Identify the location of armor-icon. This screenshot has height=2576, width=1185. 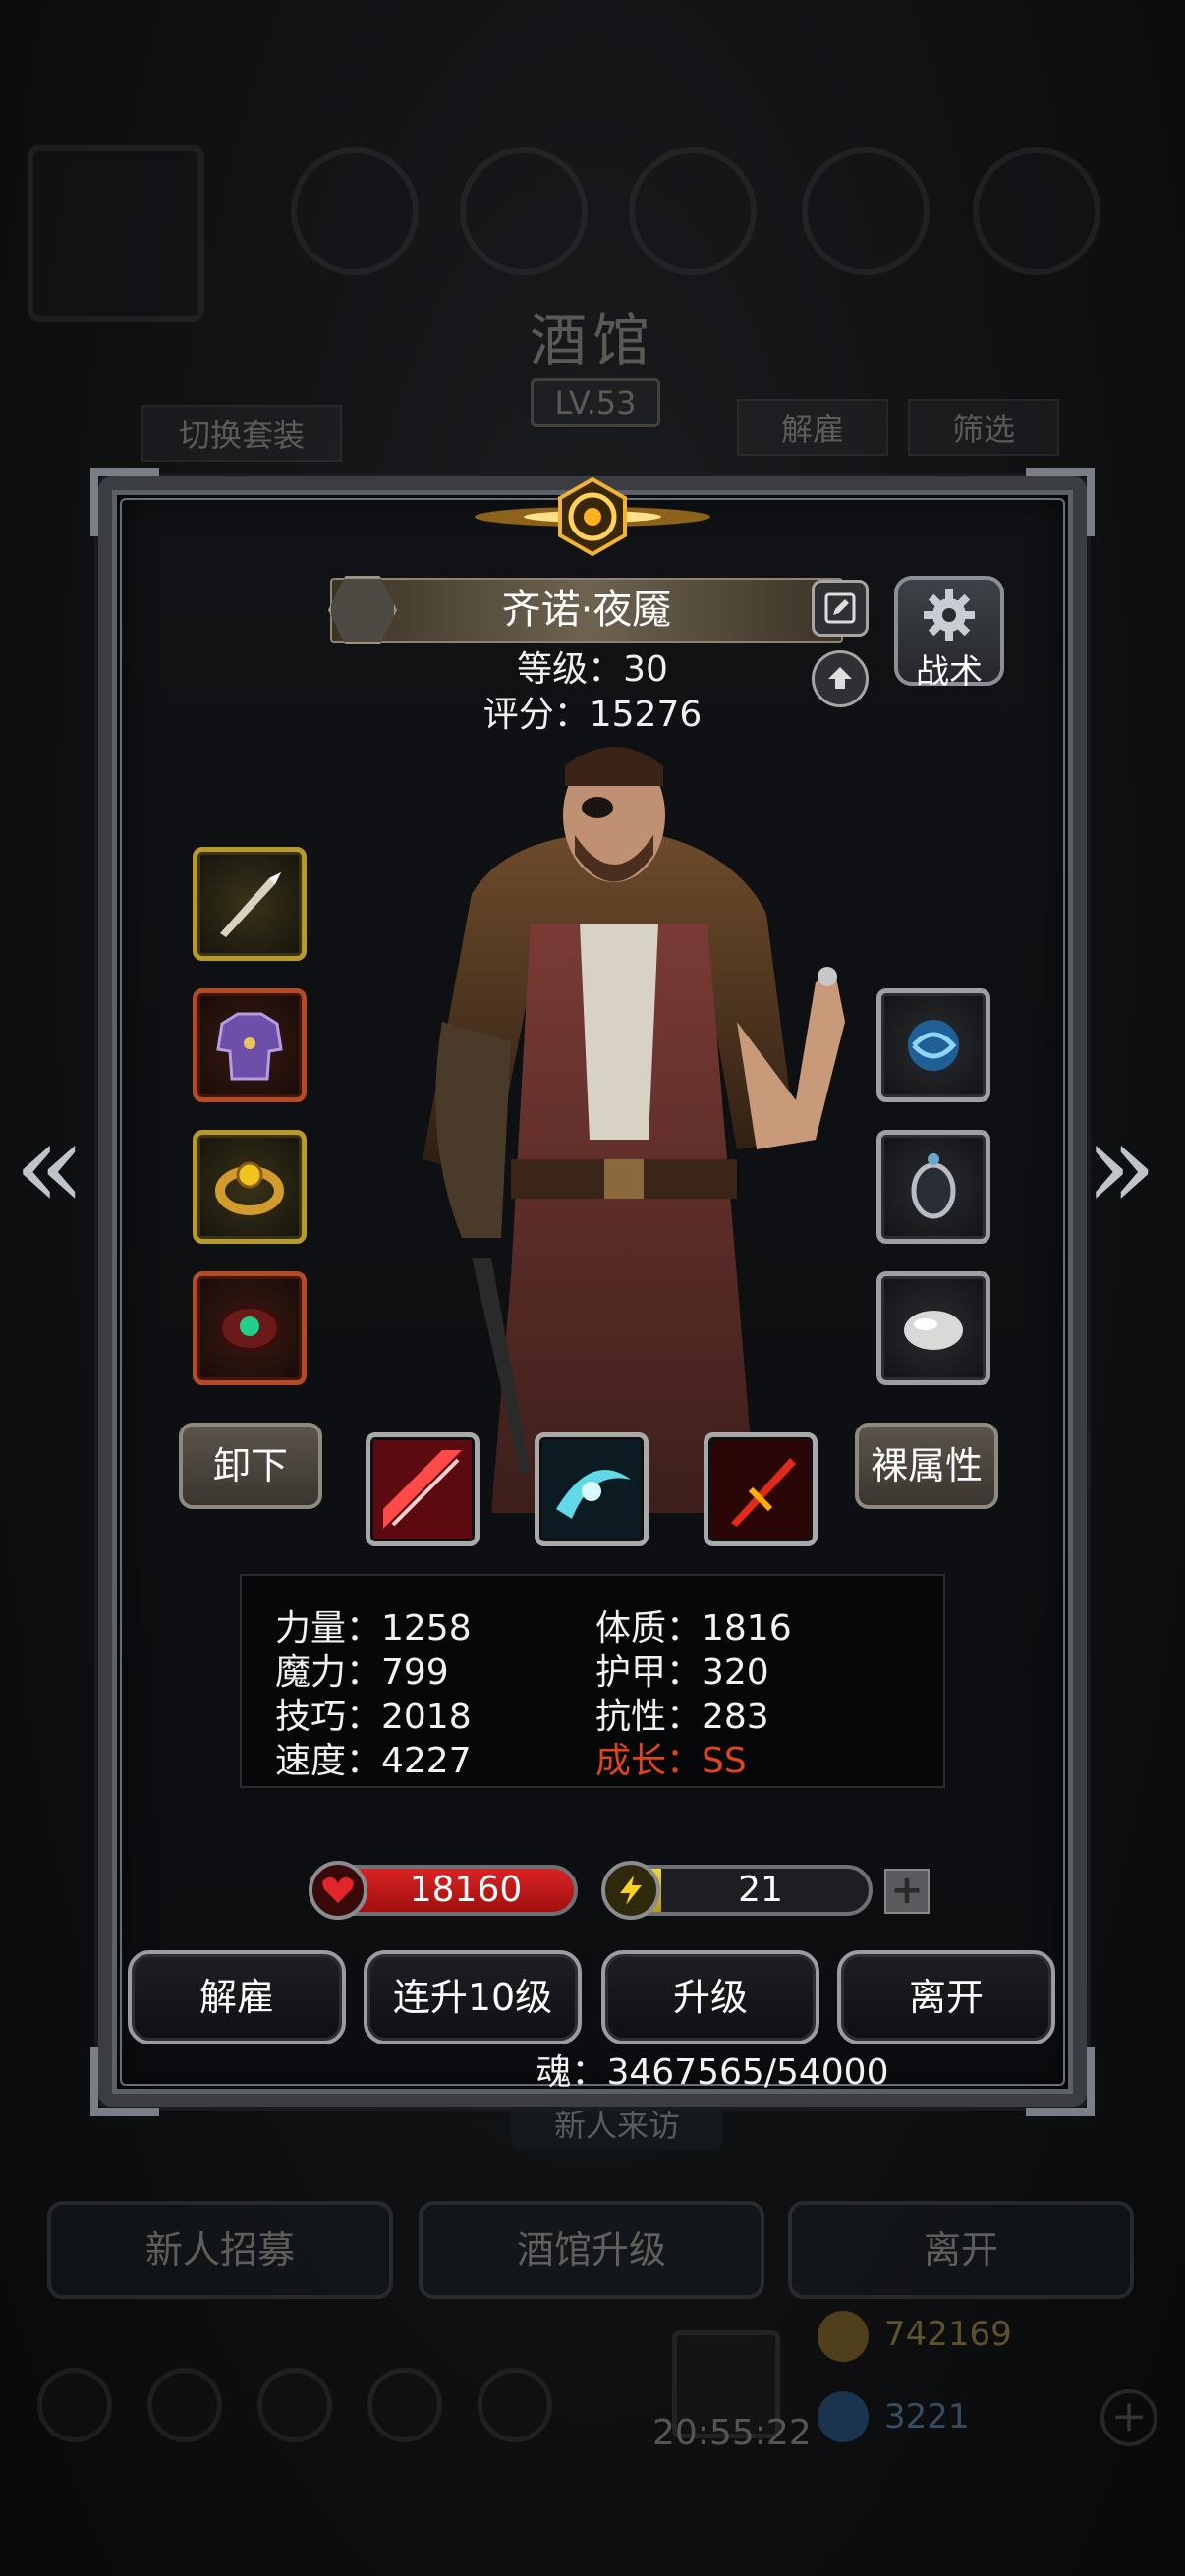
(250, 1046).